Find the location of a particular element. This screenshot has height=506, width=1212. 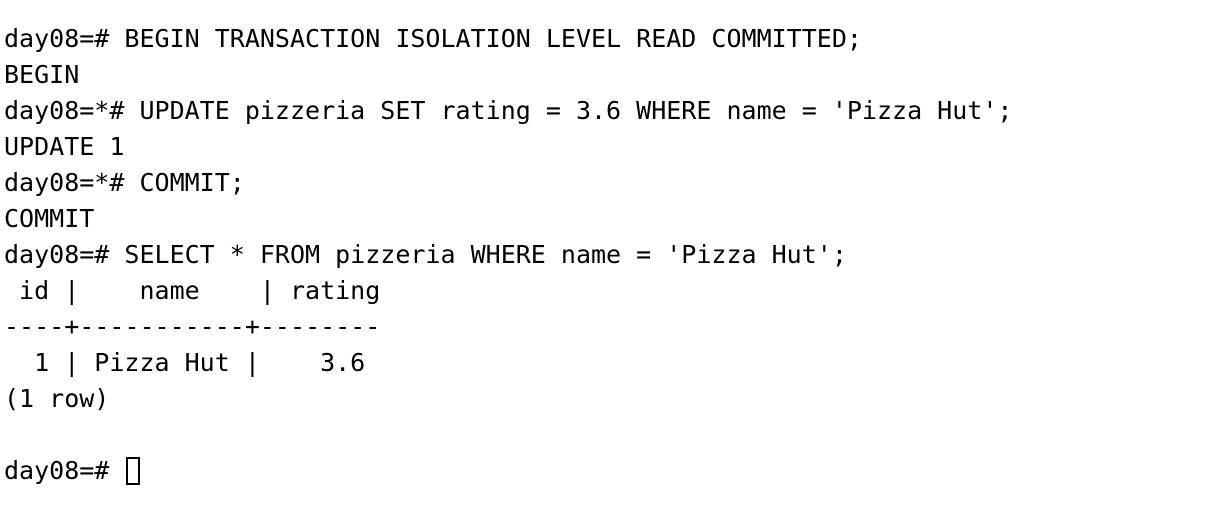

row-count: (1 row) is located at coordinates (57, 398).